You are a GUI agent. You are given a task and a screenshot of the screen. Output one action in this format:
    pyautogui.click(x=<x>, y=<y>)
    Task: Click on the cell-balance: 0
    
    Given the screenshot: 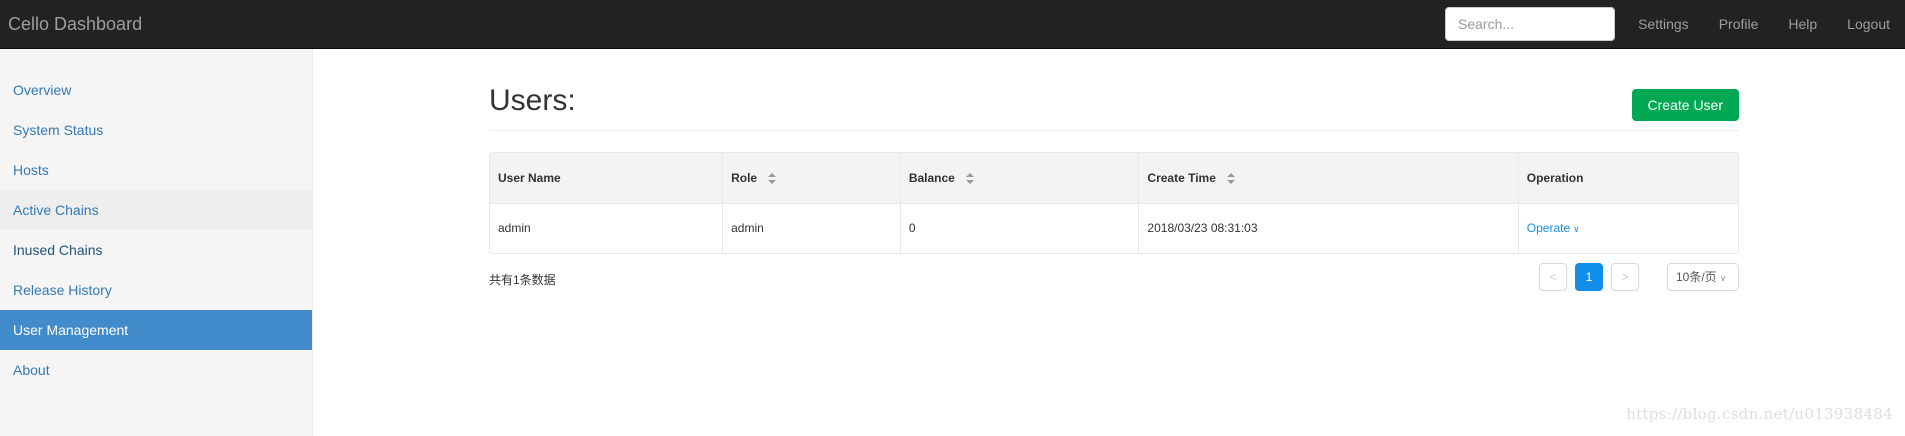 What is the action you would take?
    pyautogui.click(x=1020, y=228)
    